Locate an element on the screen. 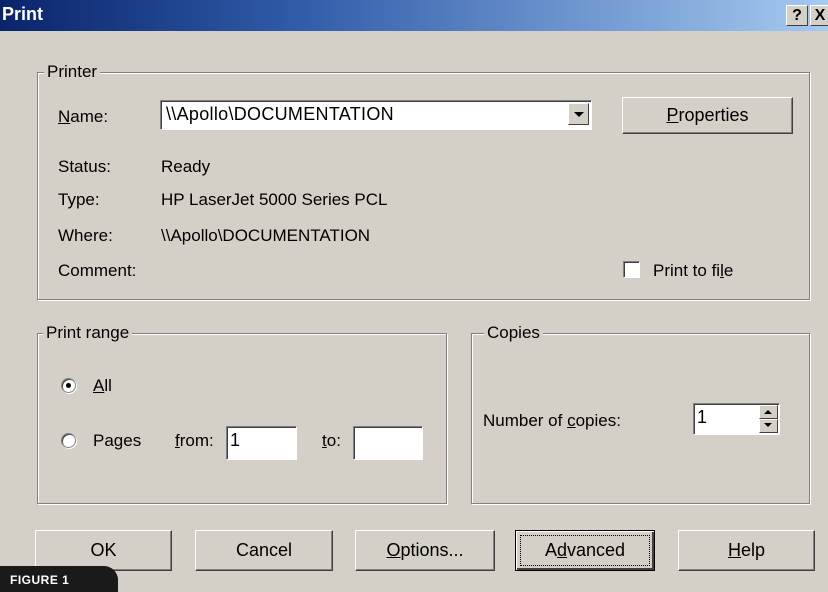 Image resolution: width=828 pixels, height=592 pixels. name-label: Name: is located at coordinates (83, 116).